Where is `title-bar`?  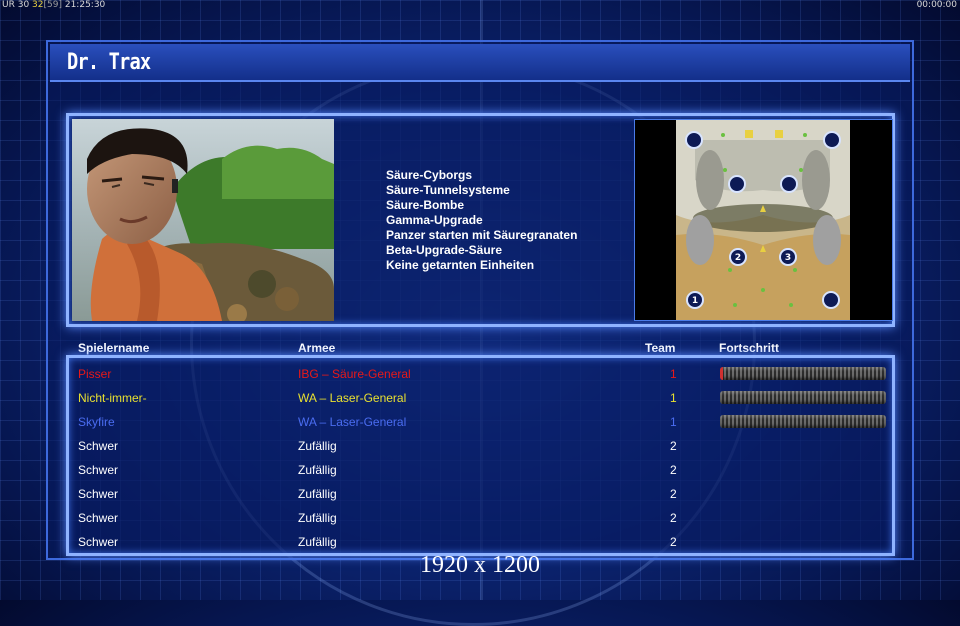 title-bar is located at coordinates (480, 63).